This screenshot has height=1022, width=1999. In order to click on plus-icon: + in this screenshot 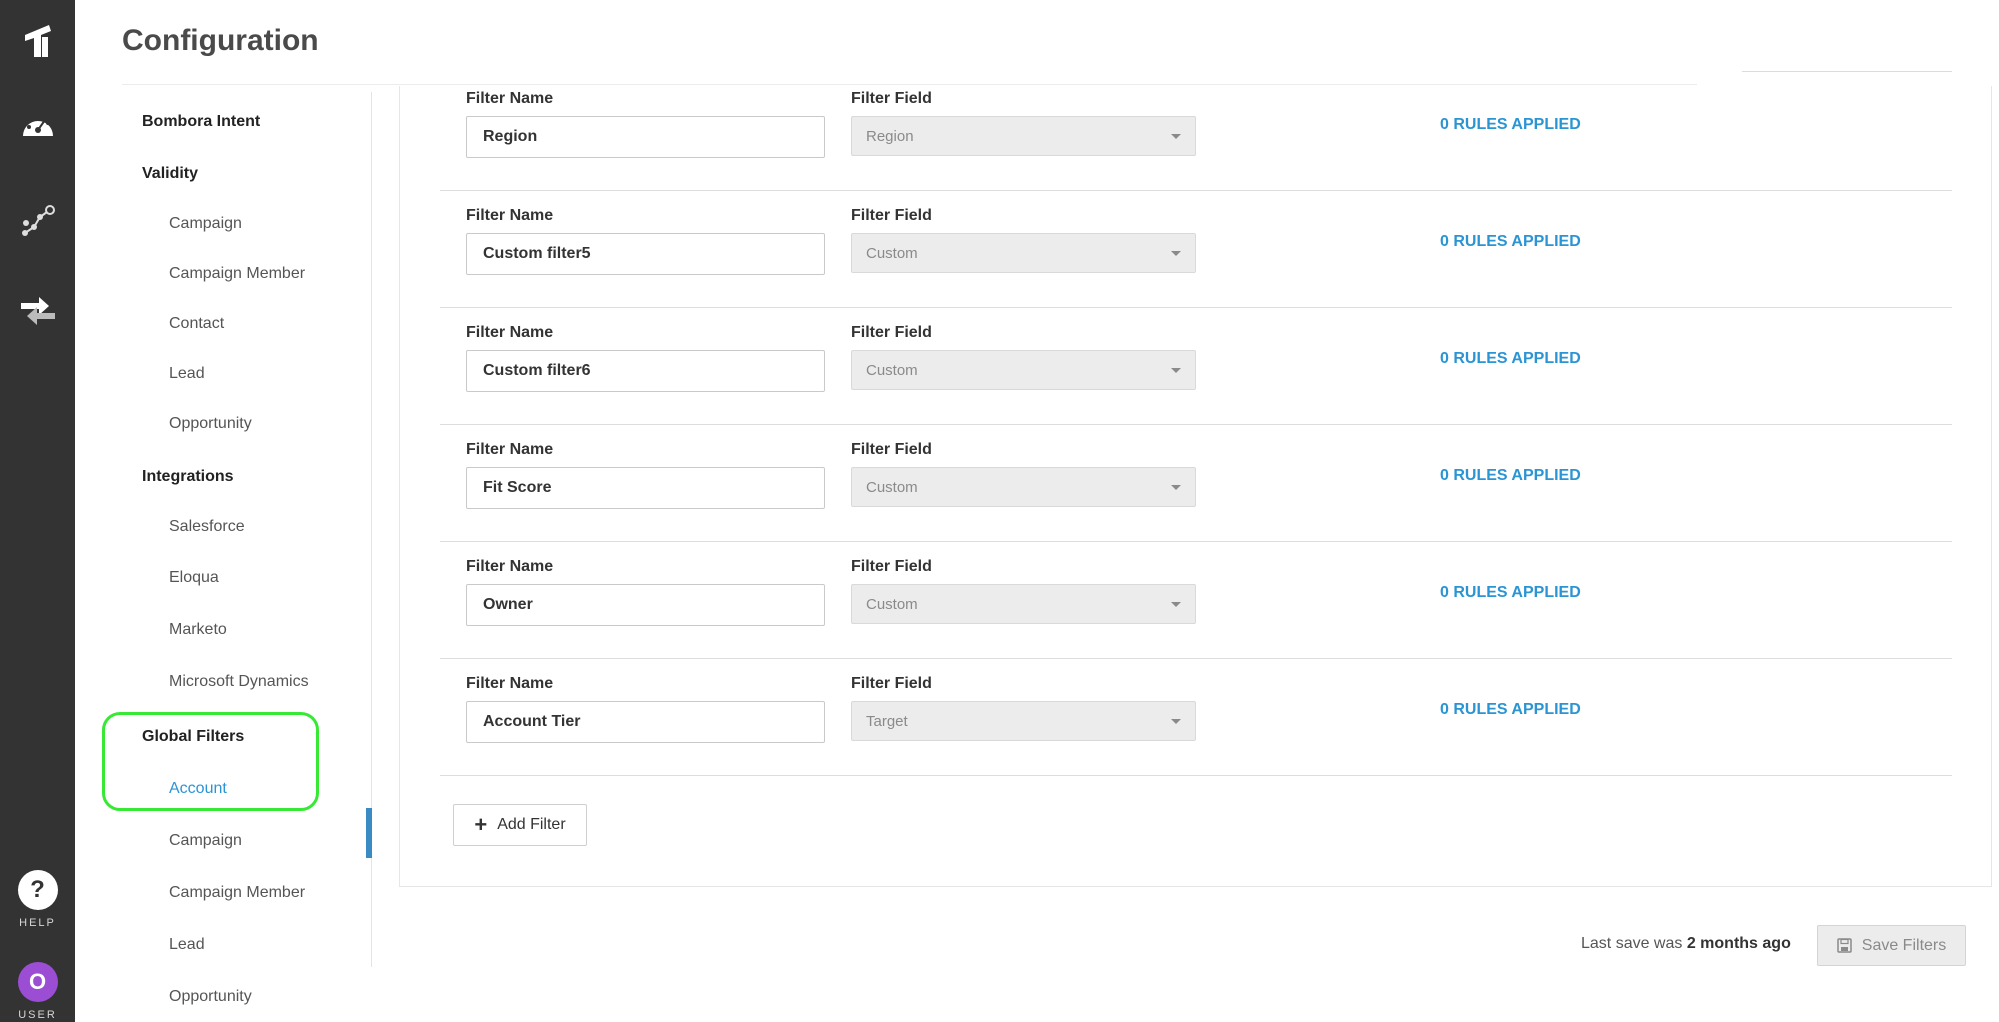, I will do `click(481, 824)`.